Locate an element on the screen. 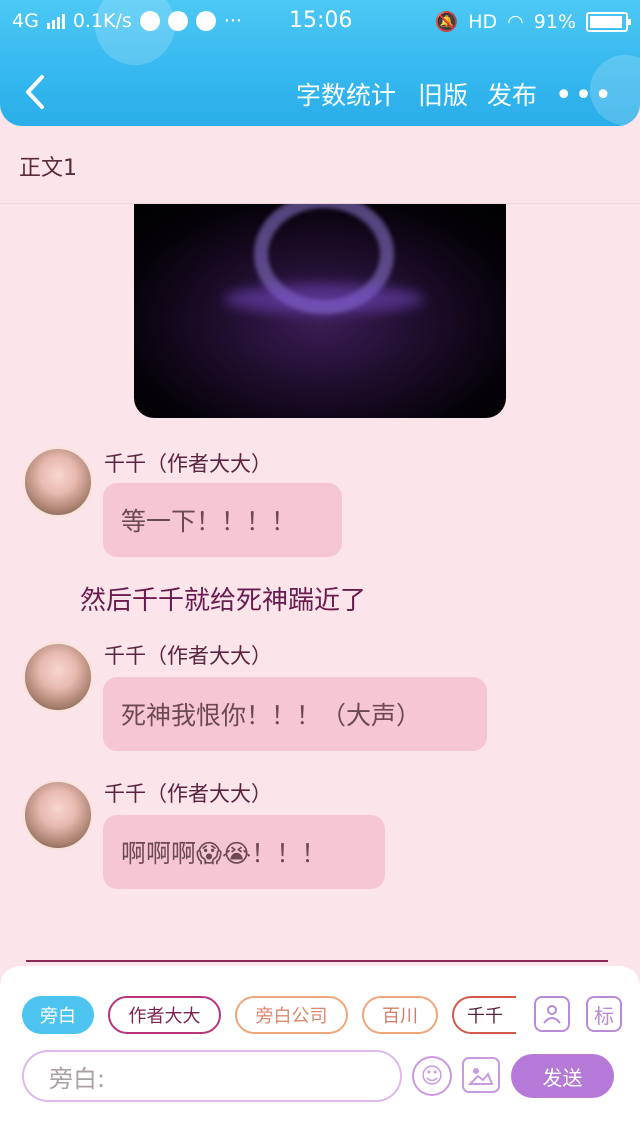 This screenshot has height=1138, width=640. image-icon is located at coordinates (481, 1075).